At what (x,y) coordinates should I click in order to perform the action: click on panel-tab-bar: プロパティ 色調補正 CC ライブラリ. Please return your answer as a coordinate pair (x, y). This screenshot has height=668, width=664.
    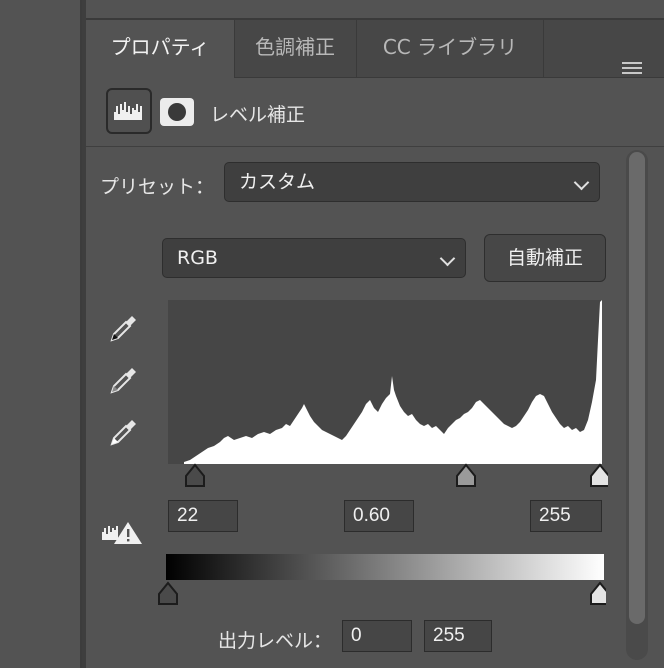
    Looking at the image, I should click on (375, 49).